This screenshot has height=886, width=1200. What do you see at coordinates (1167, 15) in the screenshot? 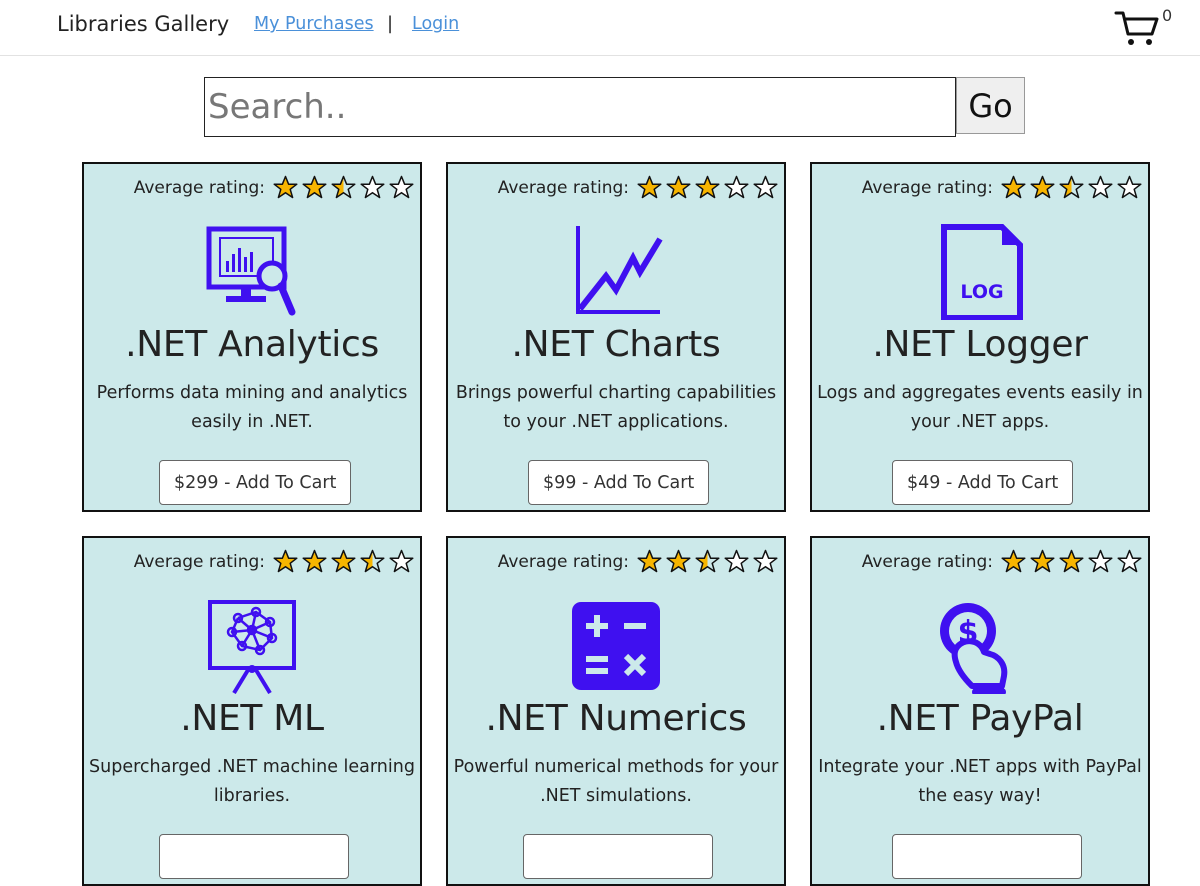
I see `cart-count-badge: 0` at bounding box center [1167, 15].